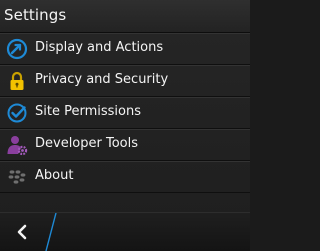  What do you see at coordinates (17, 145) in the screenshot?
I see `developer-gear-person-icon` at bounding box center [17, 145].